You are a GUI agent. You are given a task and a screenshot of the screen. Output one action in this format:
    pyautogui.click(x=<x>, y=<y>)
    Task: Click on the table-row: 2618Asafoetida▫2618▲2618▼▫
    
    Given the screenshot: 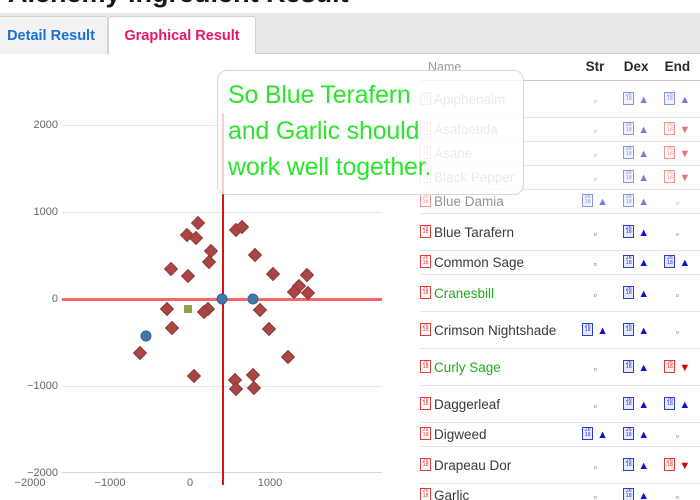 What is the action you would take?
    pyautogui.click(x=560, y=129)
    